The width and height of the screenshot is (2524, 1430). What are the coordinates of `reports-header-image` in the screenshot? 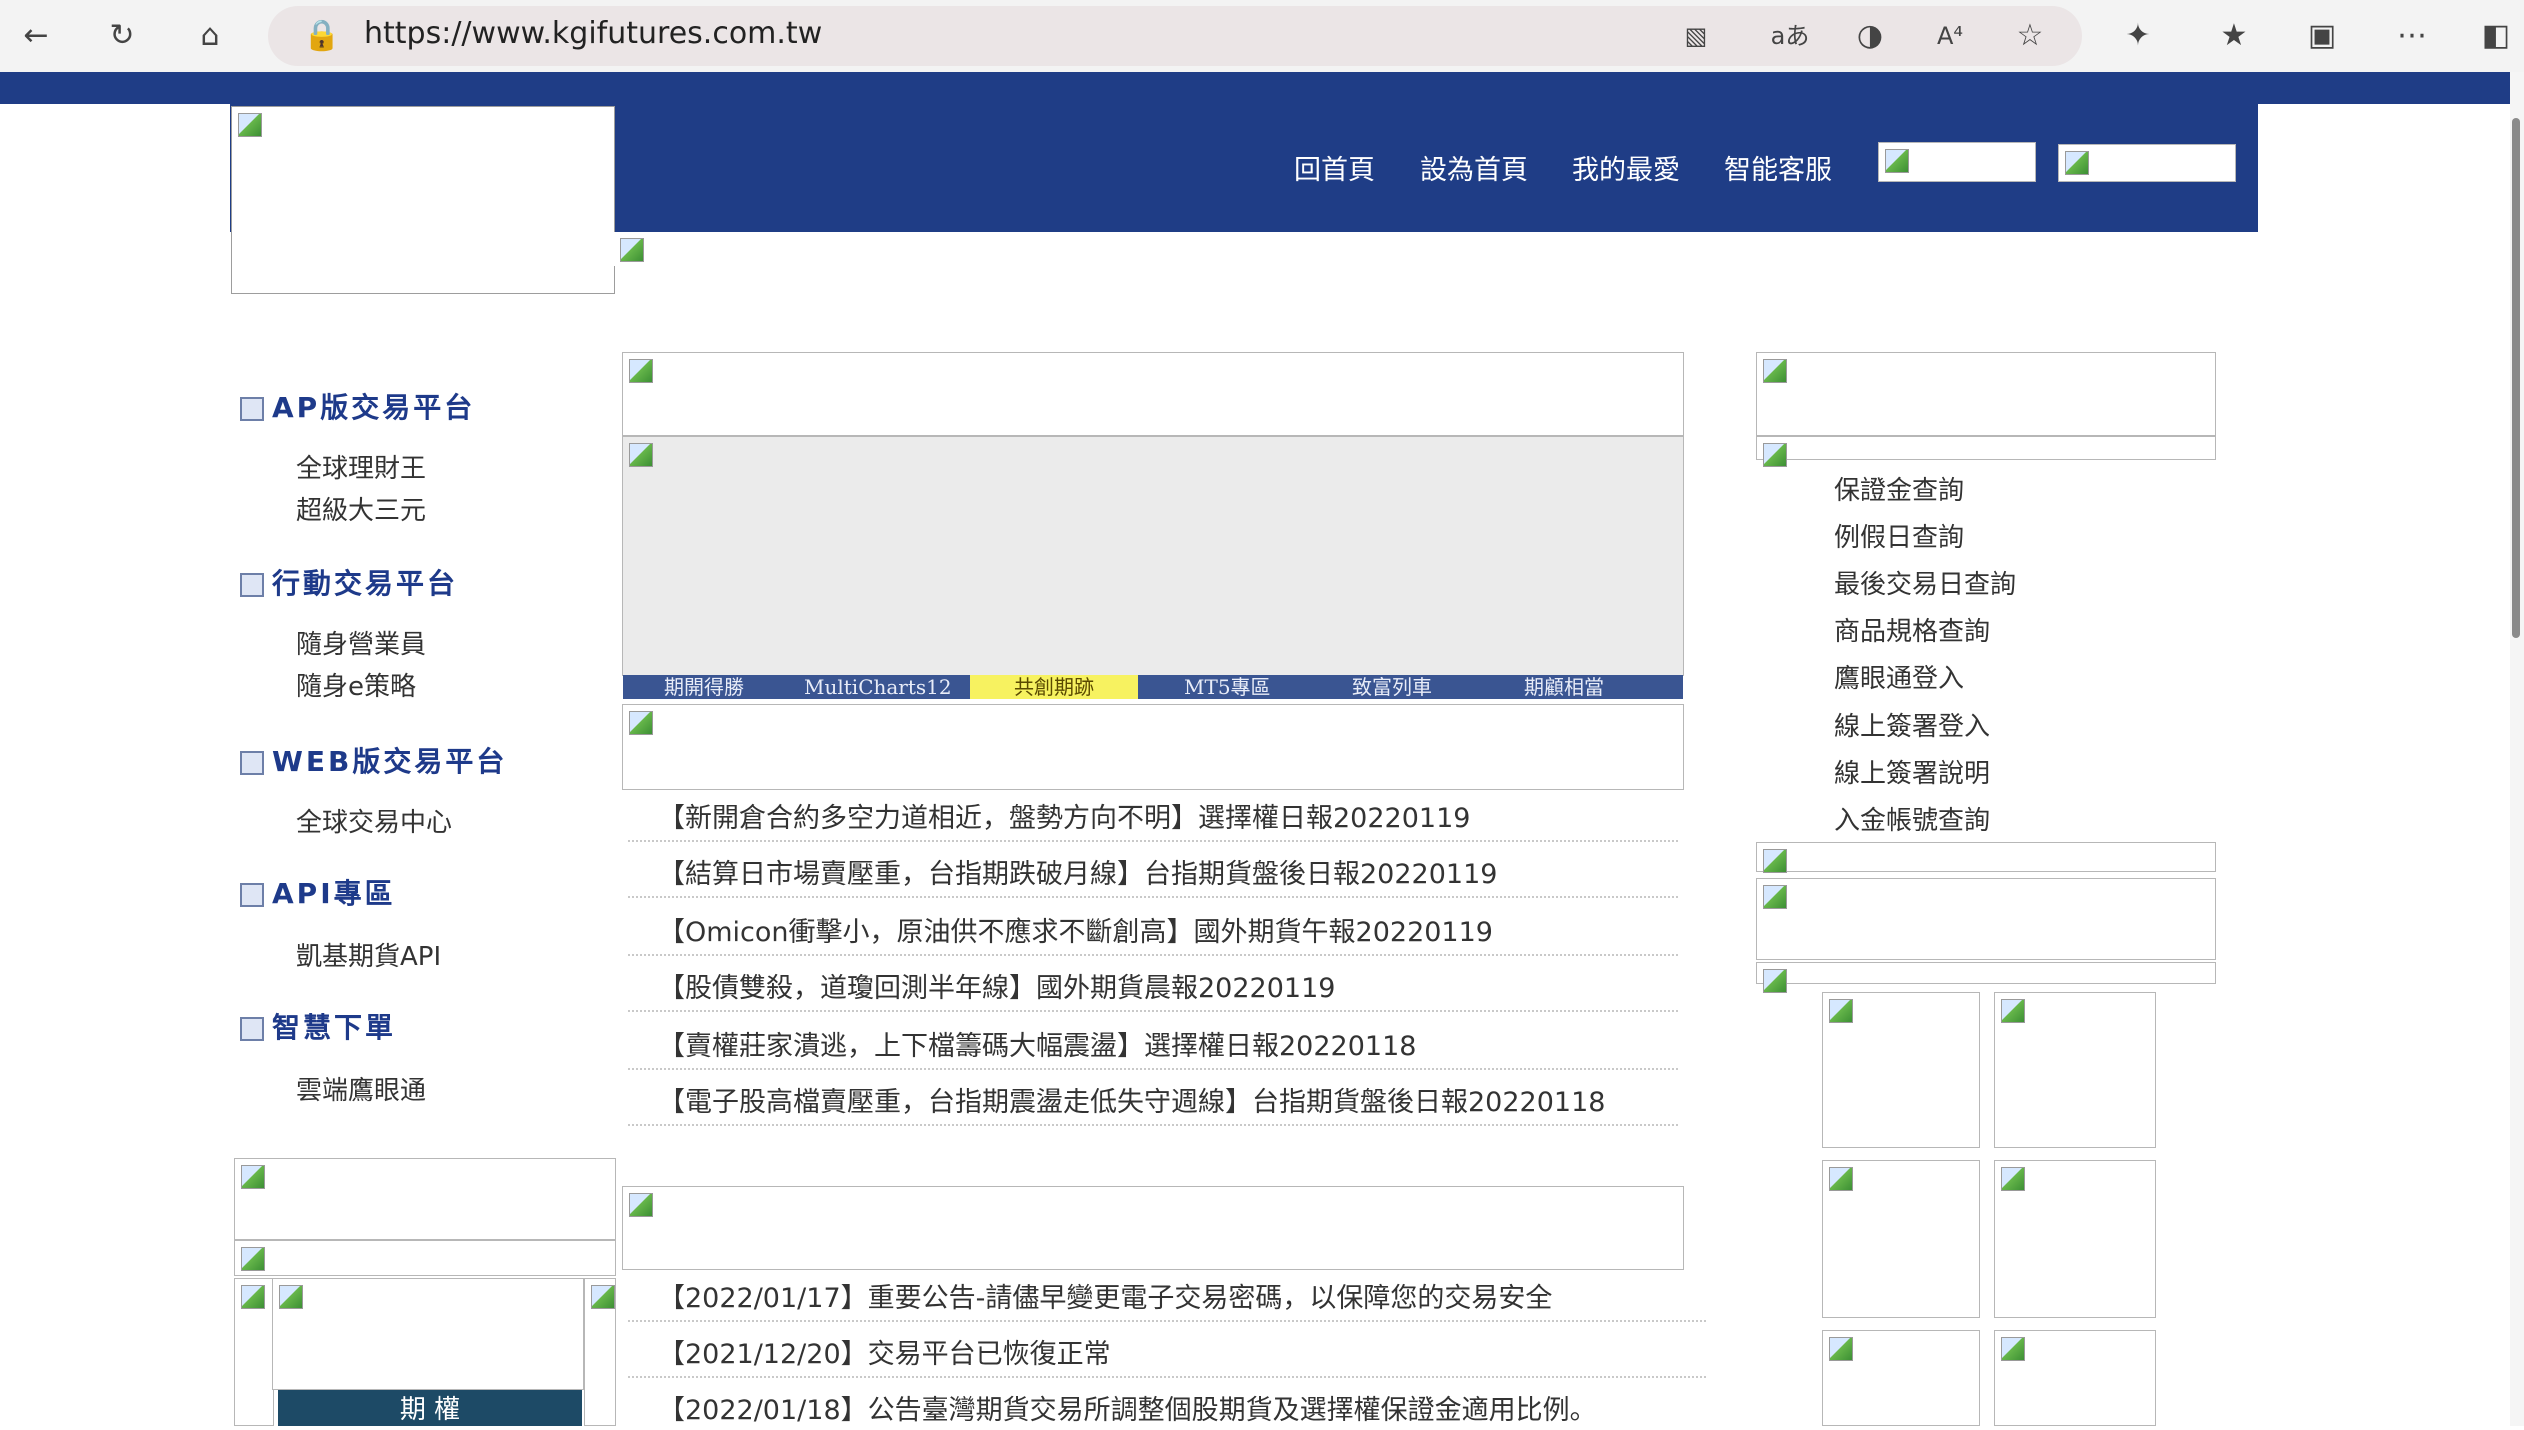 It's located at (1153, 747).